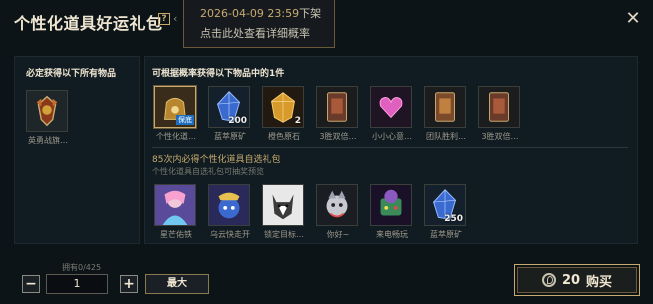  Describe the element at coordinates (250, 13) in the screenshot. I see `expiry-time: 2026-04-09 23:59` at that location.